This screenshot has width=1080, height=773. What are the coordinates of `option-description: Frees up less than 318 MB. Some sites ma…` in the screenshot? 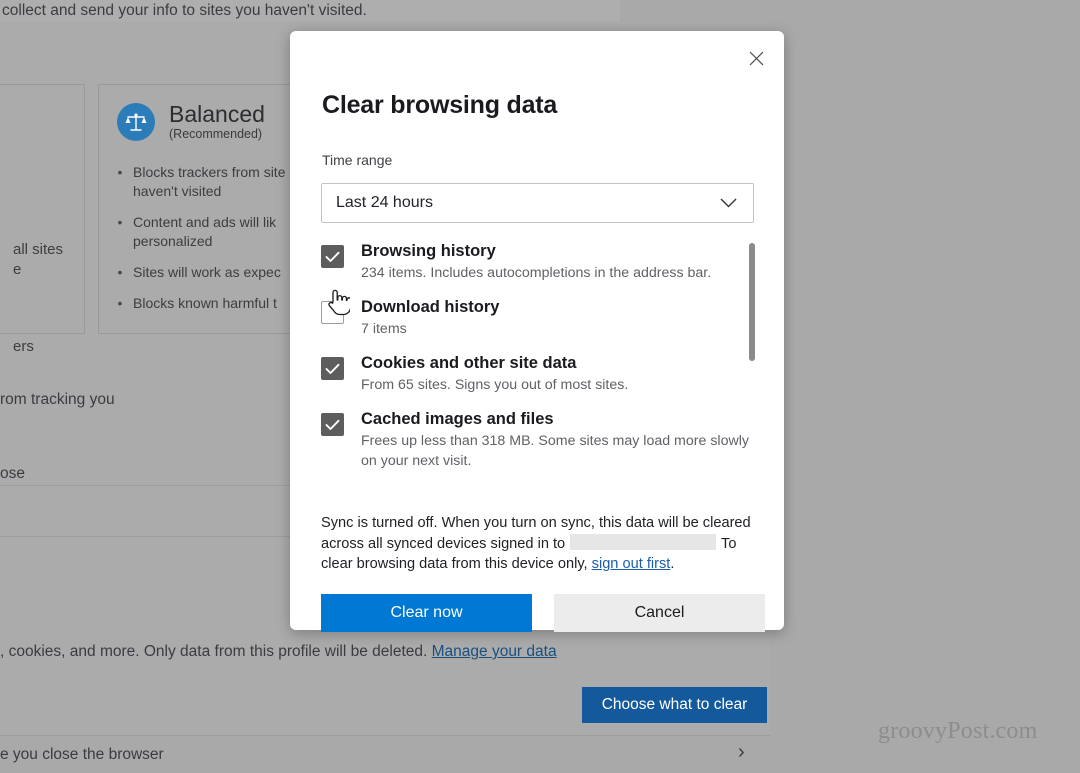 It's located at (555, 451).